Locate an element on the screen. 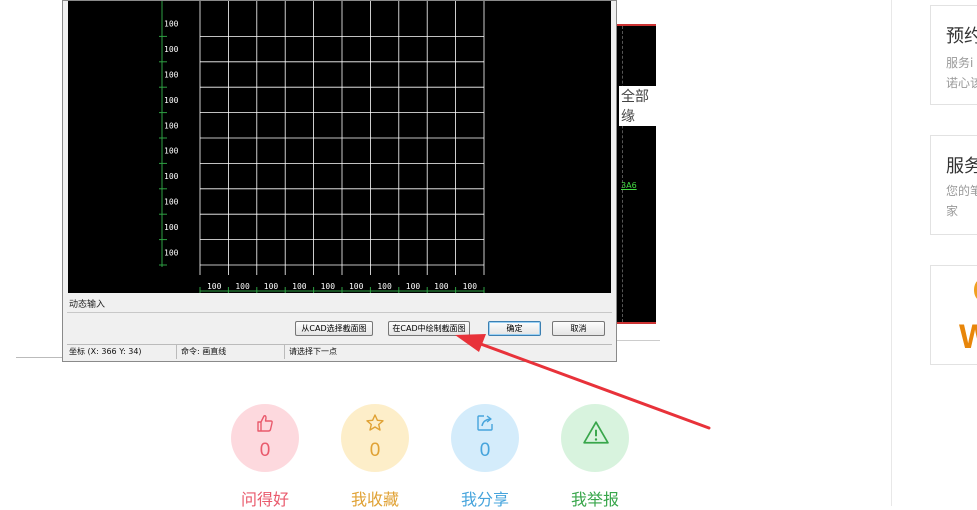 This screenshot has width=977, height=510. sidebar-card-appointment: 预约 服务i 诺心该 is located at coordinates (953, 55).